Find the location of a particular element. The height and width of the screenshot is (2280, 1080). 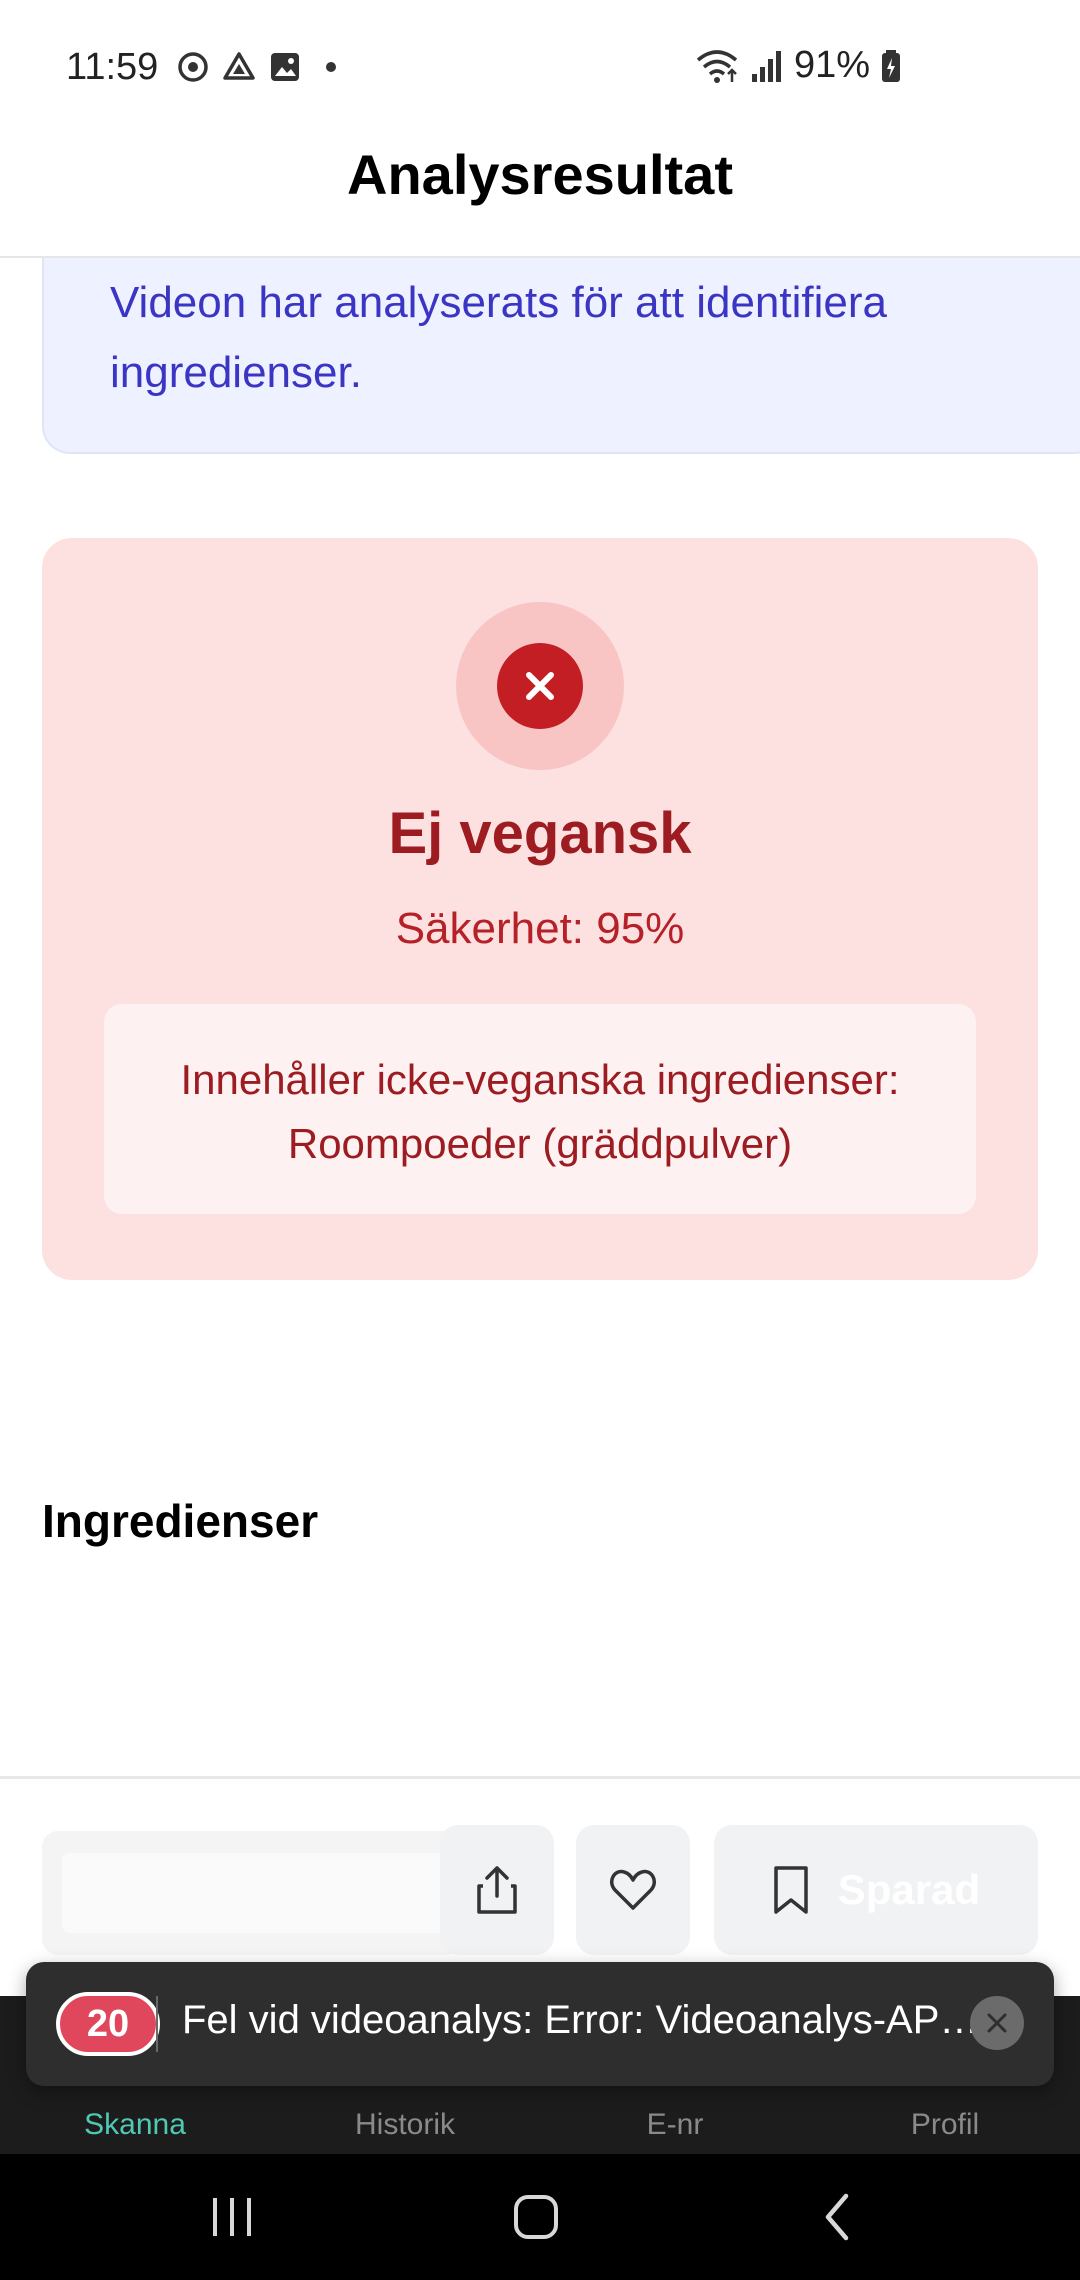

nav-label-skanna: Skanna is located at coordinates (135, 2124).